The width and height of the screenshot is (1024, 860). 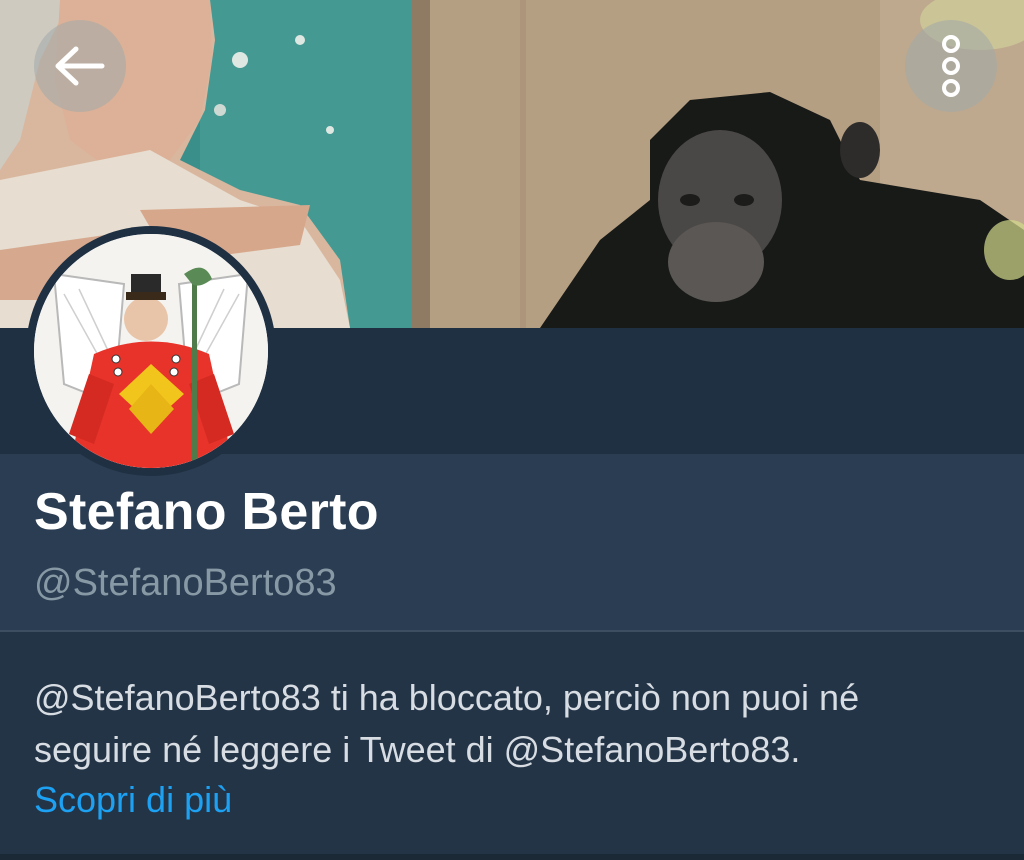 What do you see at coordinates (206, 512) in the screenshot?
I see `profile-display-name: Stefano Berto` at bounding box center [206, 512].